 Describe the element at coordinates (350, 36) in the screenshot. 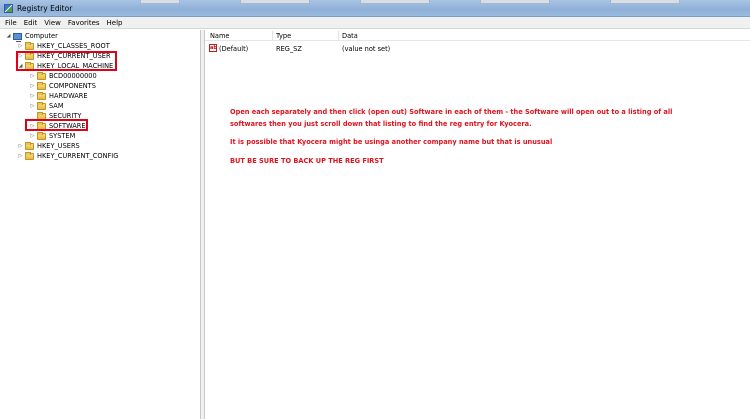

I see `column-data-header: Data` at that location.